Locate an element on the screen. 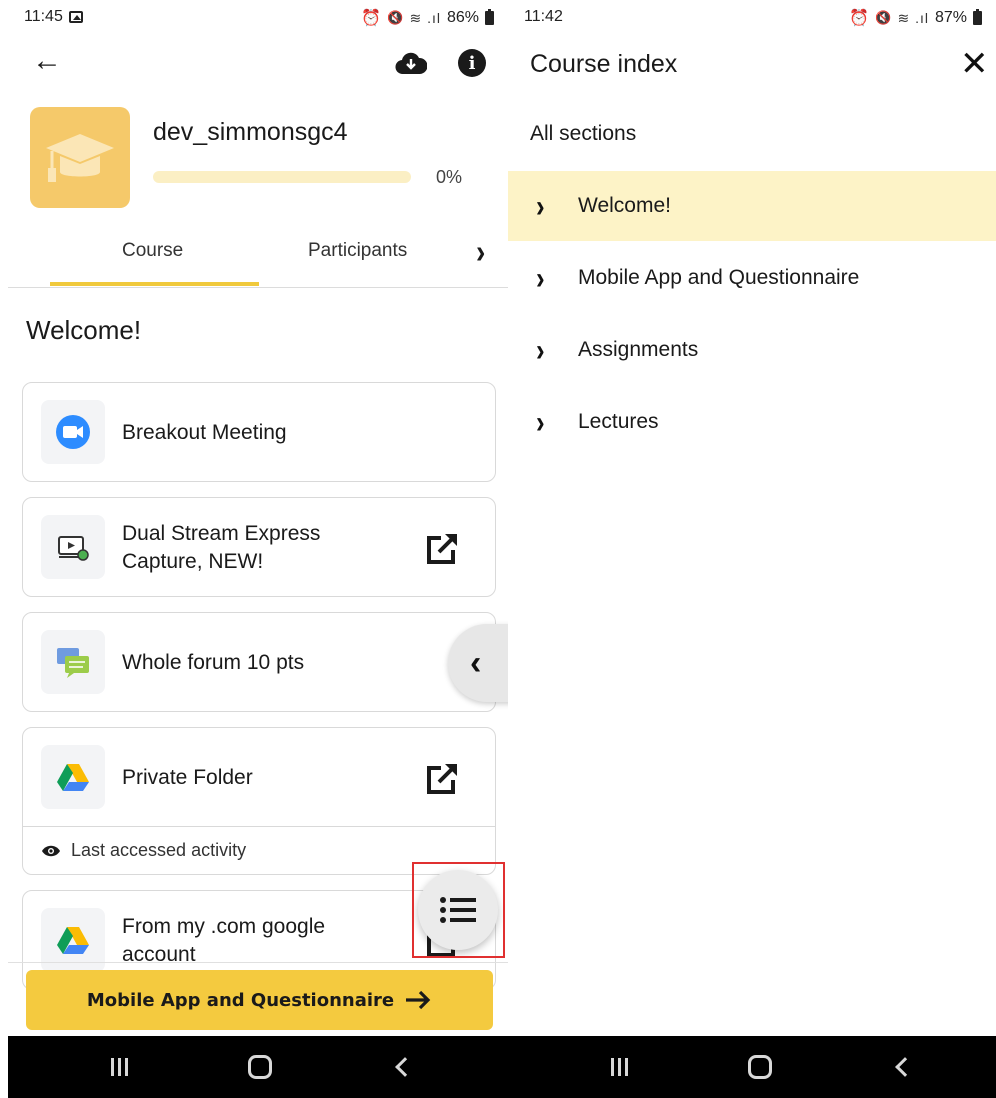  status-time: 11:42 is located at coordinates (543, 16).